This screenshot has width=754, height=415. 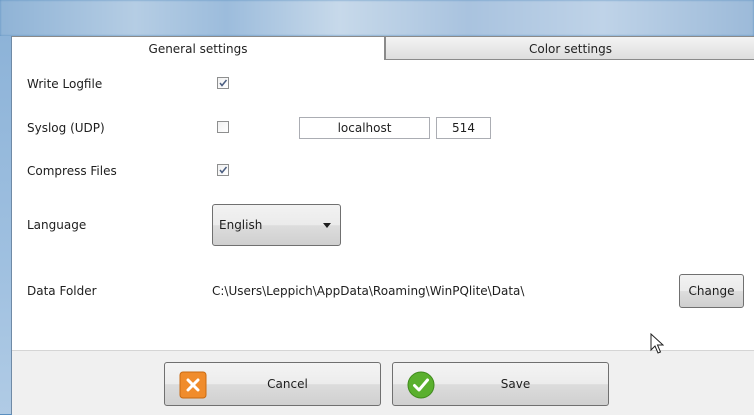 I want to click on language-dropdown: English, so click(x=276, y=225).